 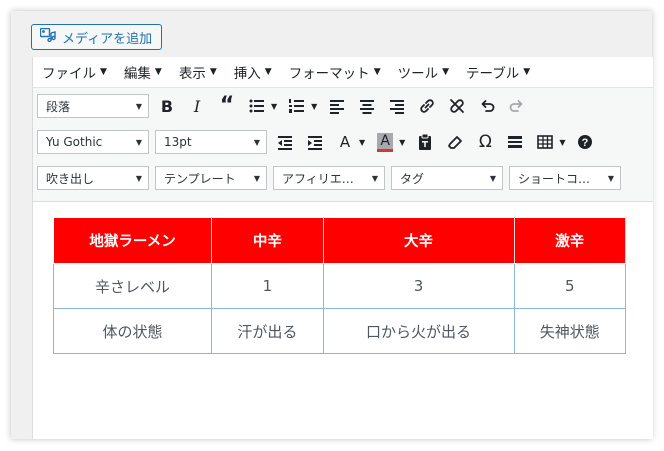 What do you see at coordinates (385, 142) in the screenshot?
I see `text-background-color-icon: A` at bounding box center [385, 142].